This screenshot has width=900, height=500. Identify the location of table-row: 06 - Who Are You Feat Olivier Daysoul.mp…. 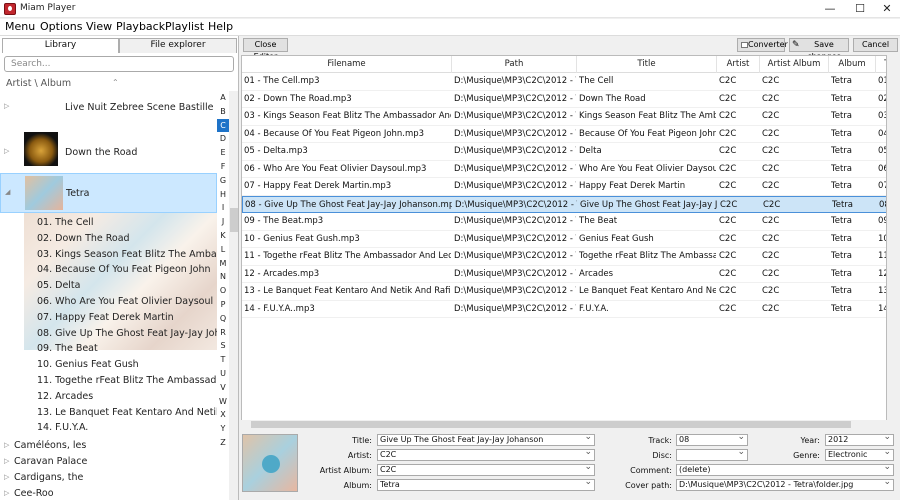
(564, 169).